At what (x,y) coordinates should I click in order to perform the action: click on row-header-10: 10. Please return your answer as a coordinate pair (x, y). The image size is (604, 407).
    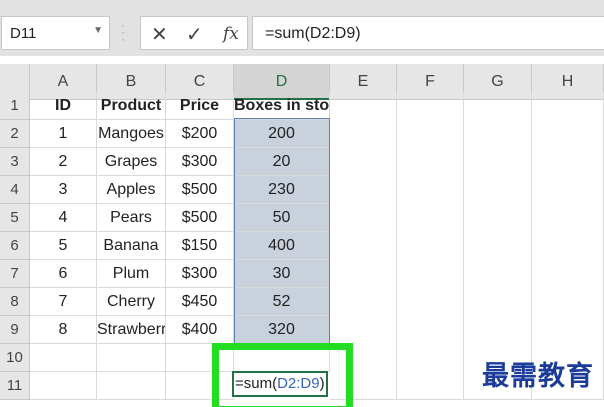
    Looking at the image, I should click on (15, 358).